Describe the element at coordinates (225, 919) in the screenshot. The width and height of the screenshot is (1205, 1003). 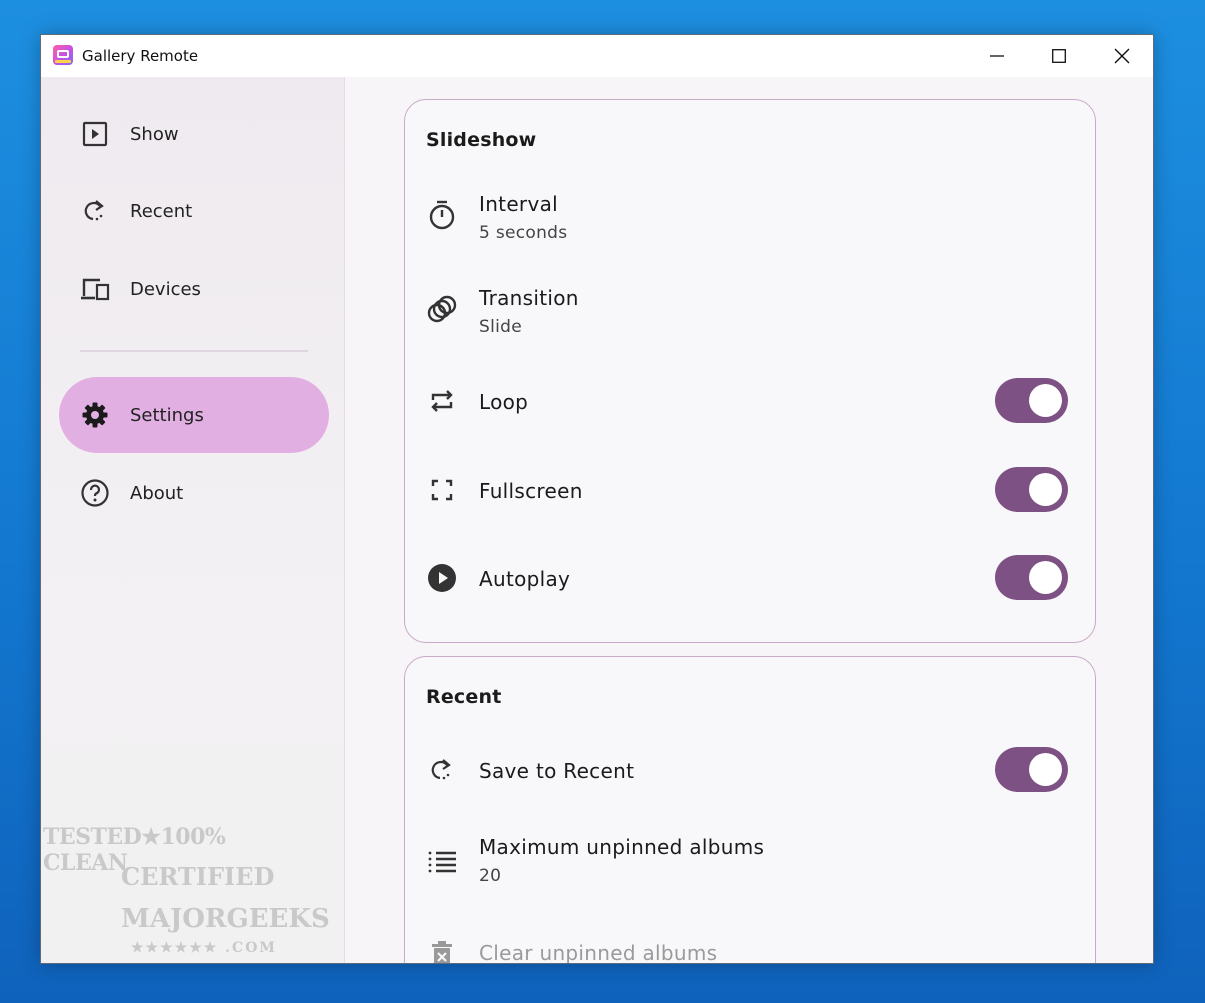
I see `watermark-line: MAJORGEEKS` at that location.